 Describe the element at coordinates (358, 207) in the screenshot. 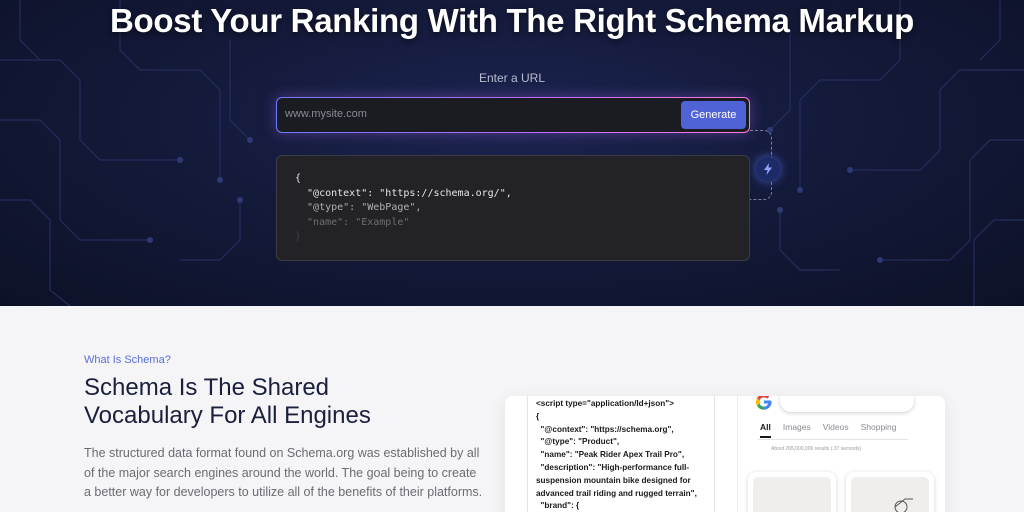

I see `code-line: "@type": "WebPage",` at that location.